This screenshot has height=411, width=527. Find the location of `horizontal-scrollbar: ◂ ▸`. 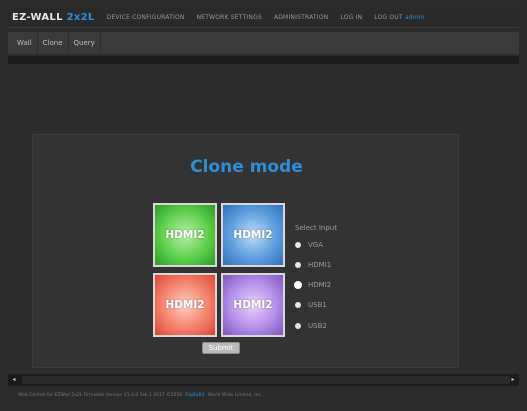

horizontal-scrollbar: ◂ ▸ is located at coordinates (263, 380).